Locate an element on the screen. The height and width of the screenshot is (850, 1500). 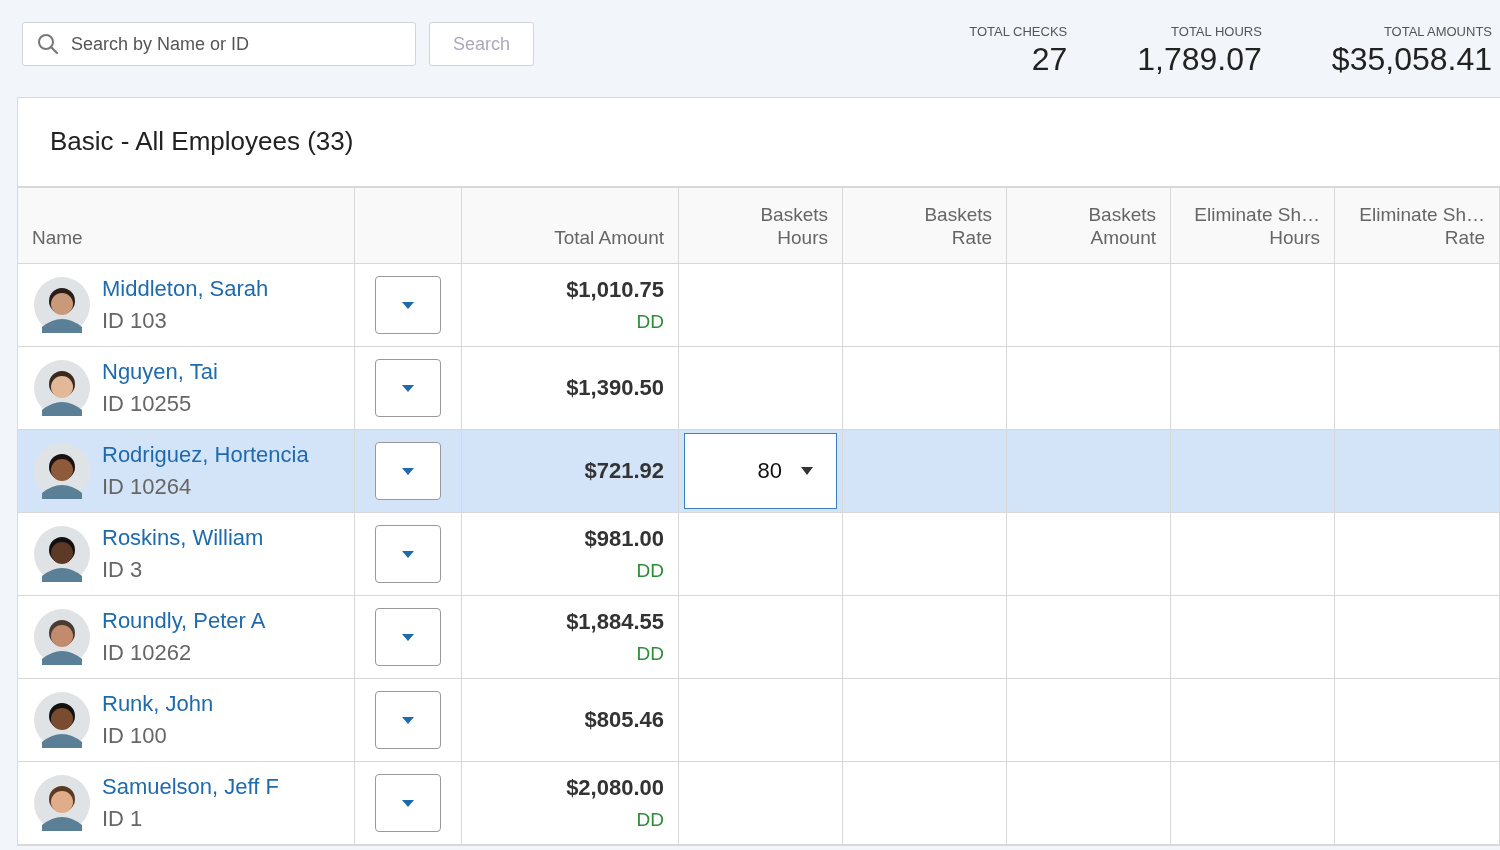
column-header: Baskets Hours is located at coordinates (761, 226).